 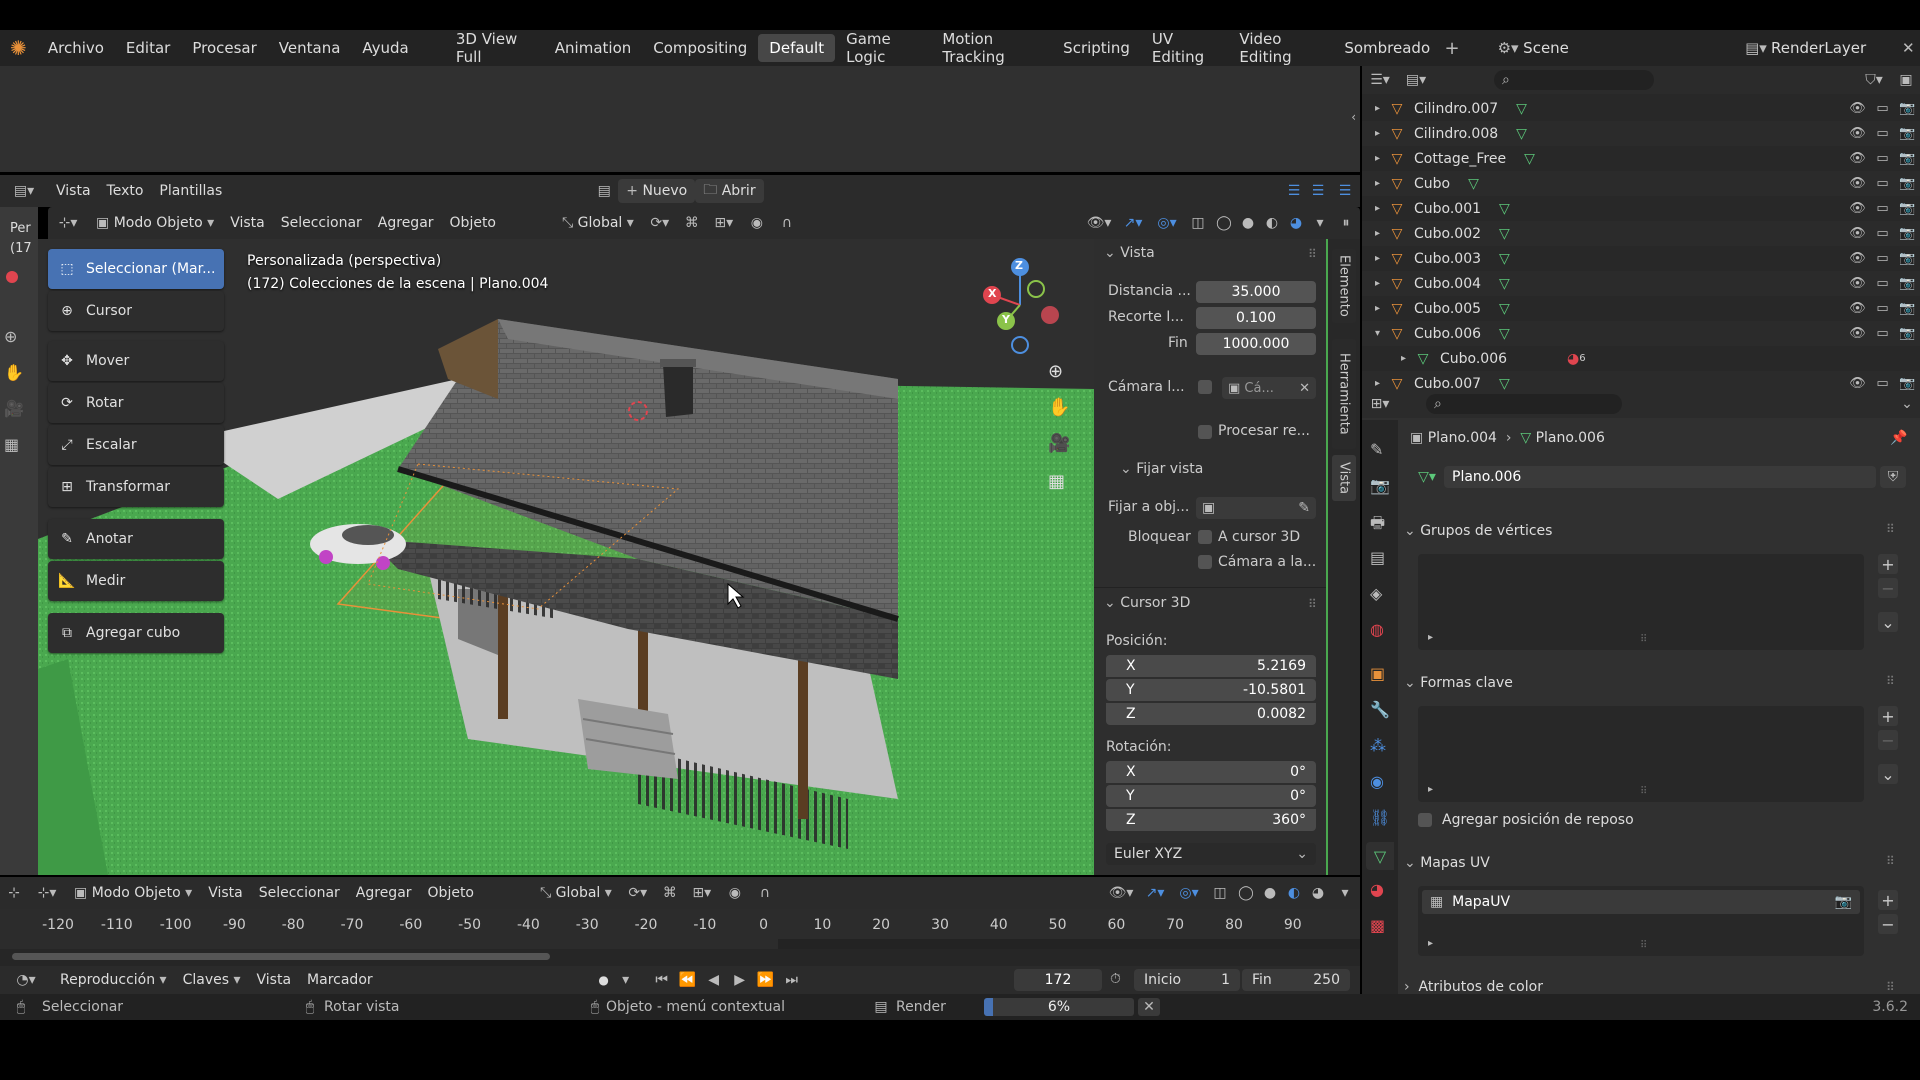 What do you see at coordinates (1296, 223) in the screenshot?
I see `rendered-shading-icon: ◕` at bounding box center [1296, 223].